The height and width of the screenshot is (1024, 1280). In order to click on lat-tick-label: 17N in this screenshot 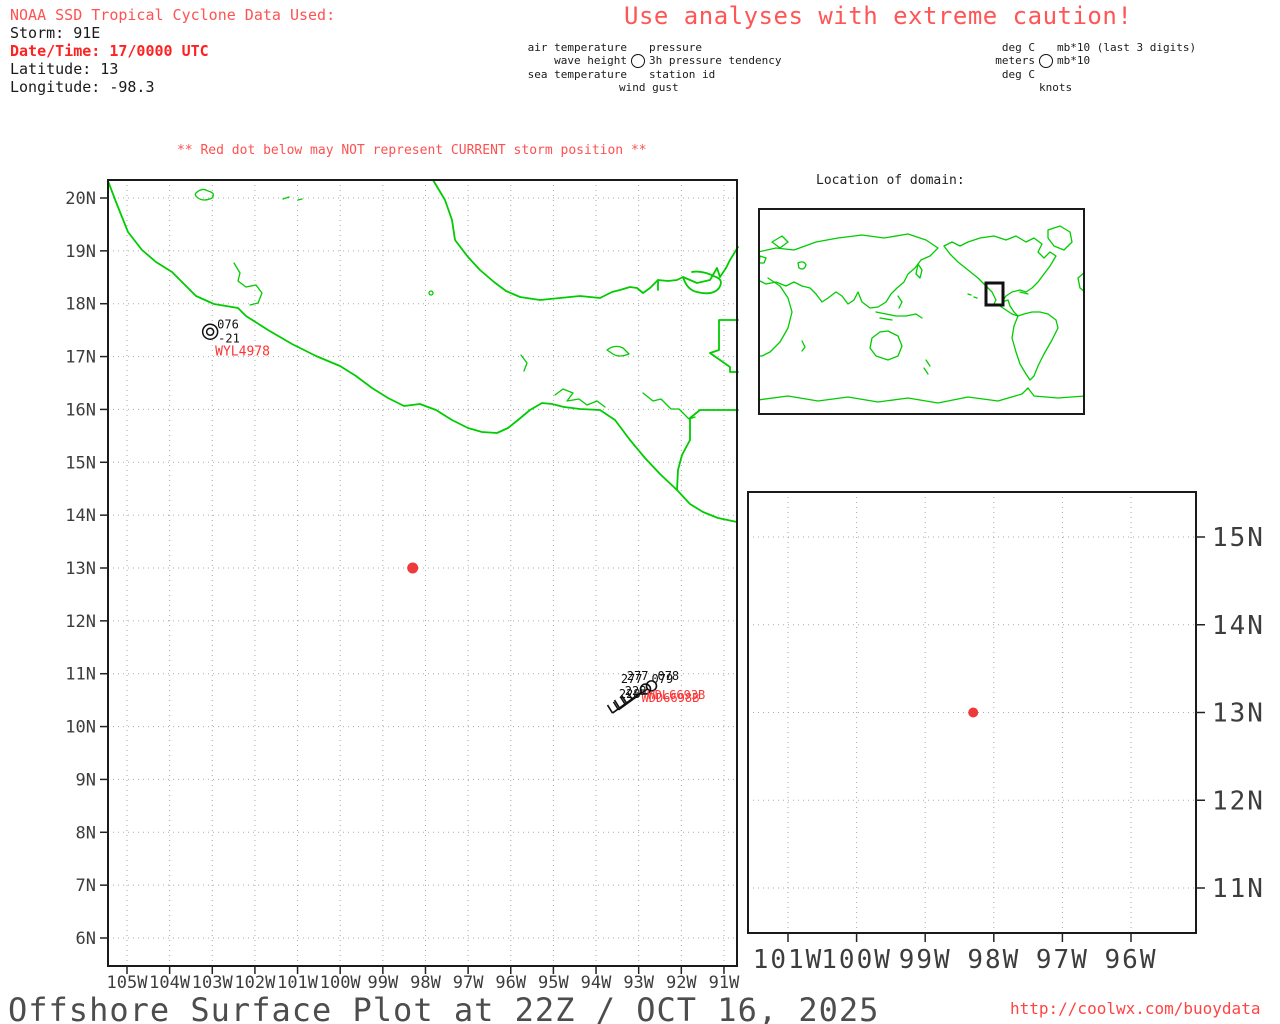, I will do `click(80, 358)`.